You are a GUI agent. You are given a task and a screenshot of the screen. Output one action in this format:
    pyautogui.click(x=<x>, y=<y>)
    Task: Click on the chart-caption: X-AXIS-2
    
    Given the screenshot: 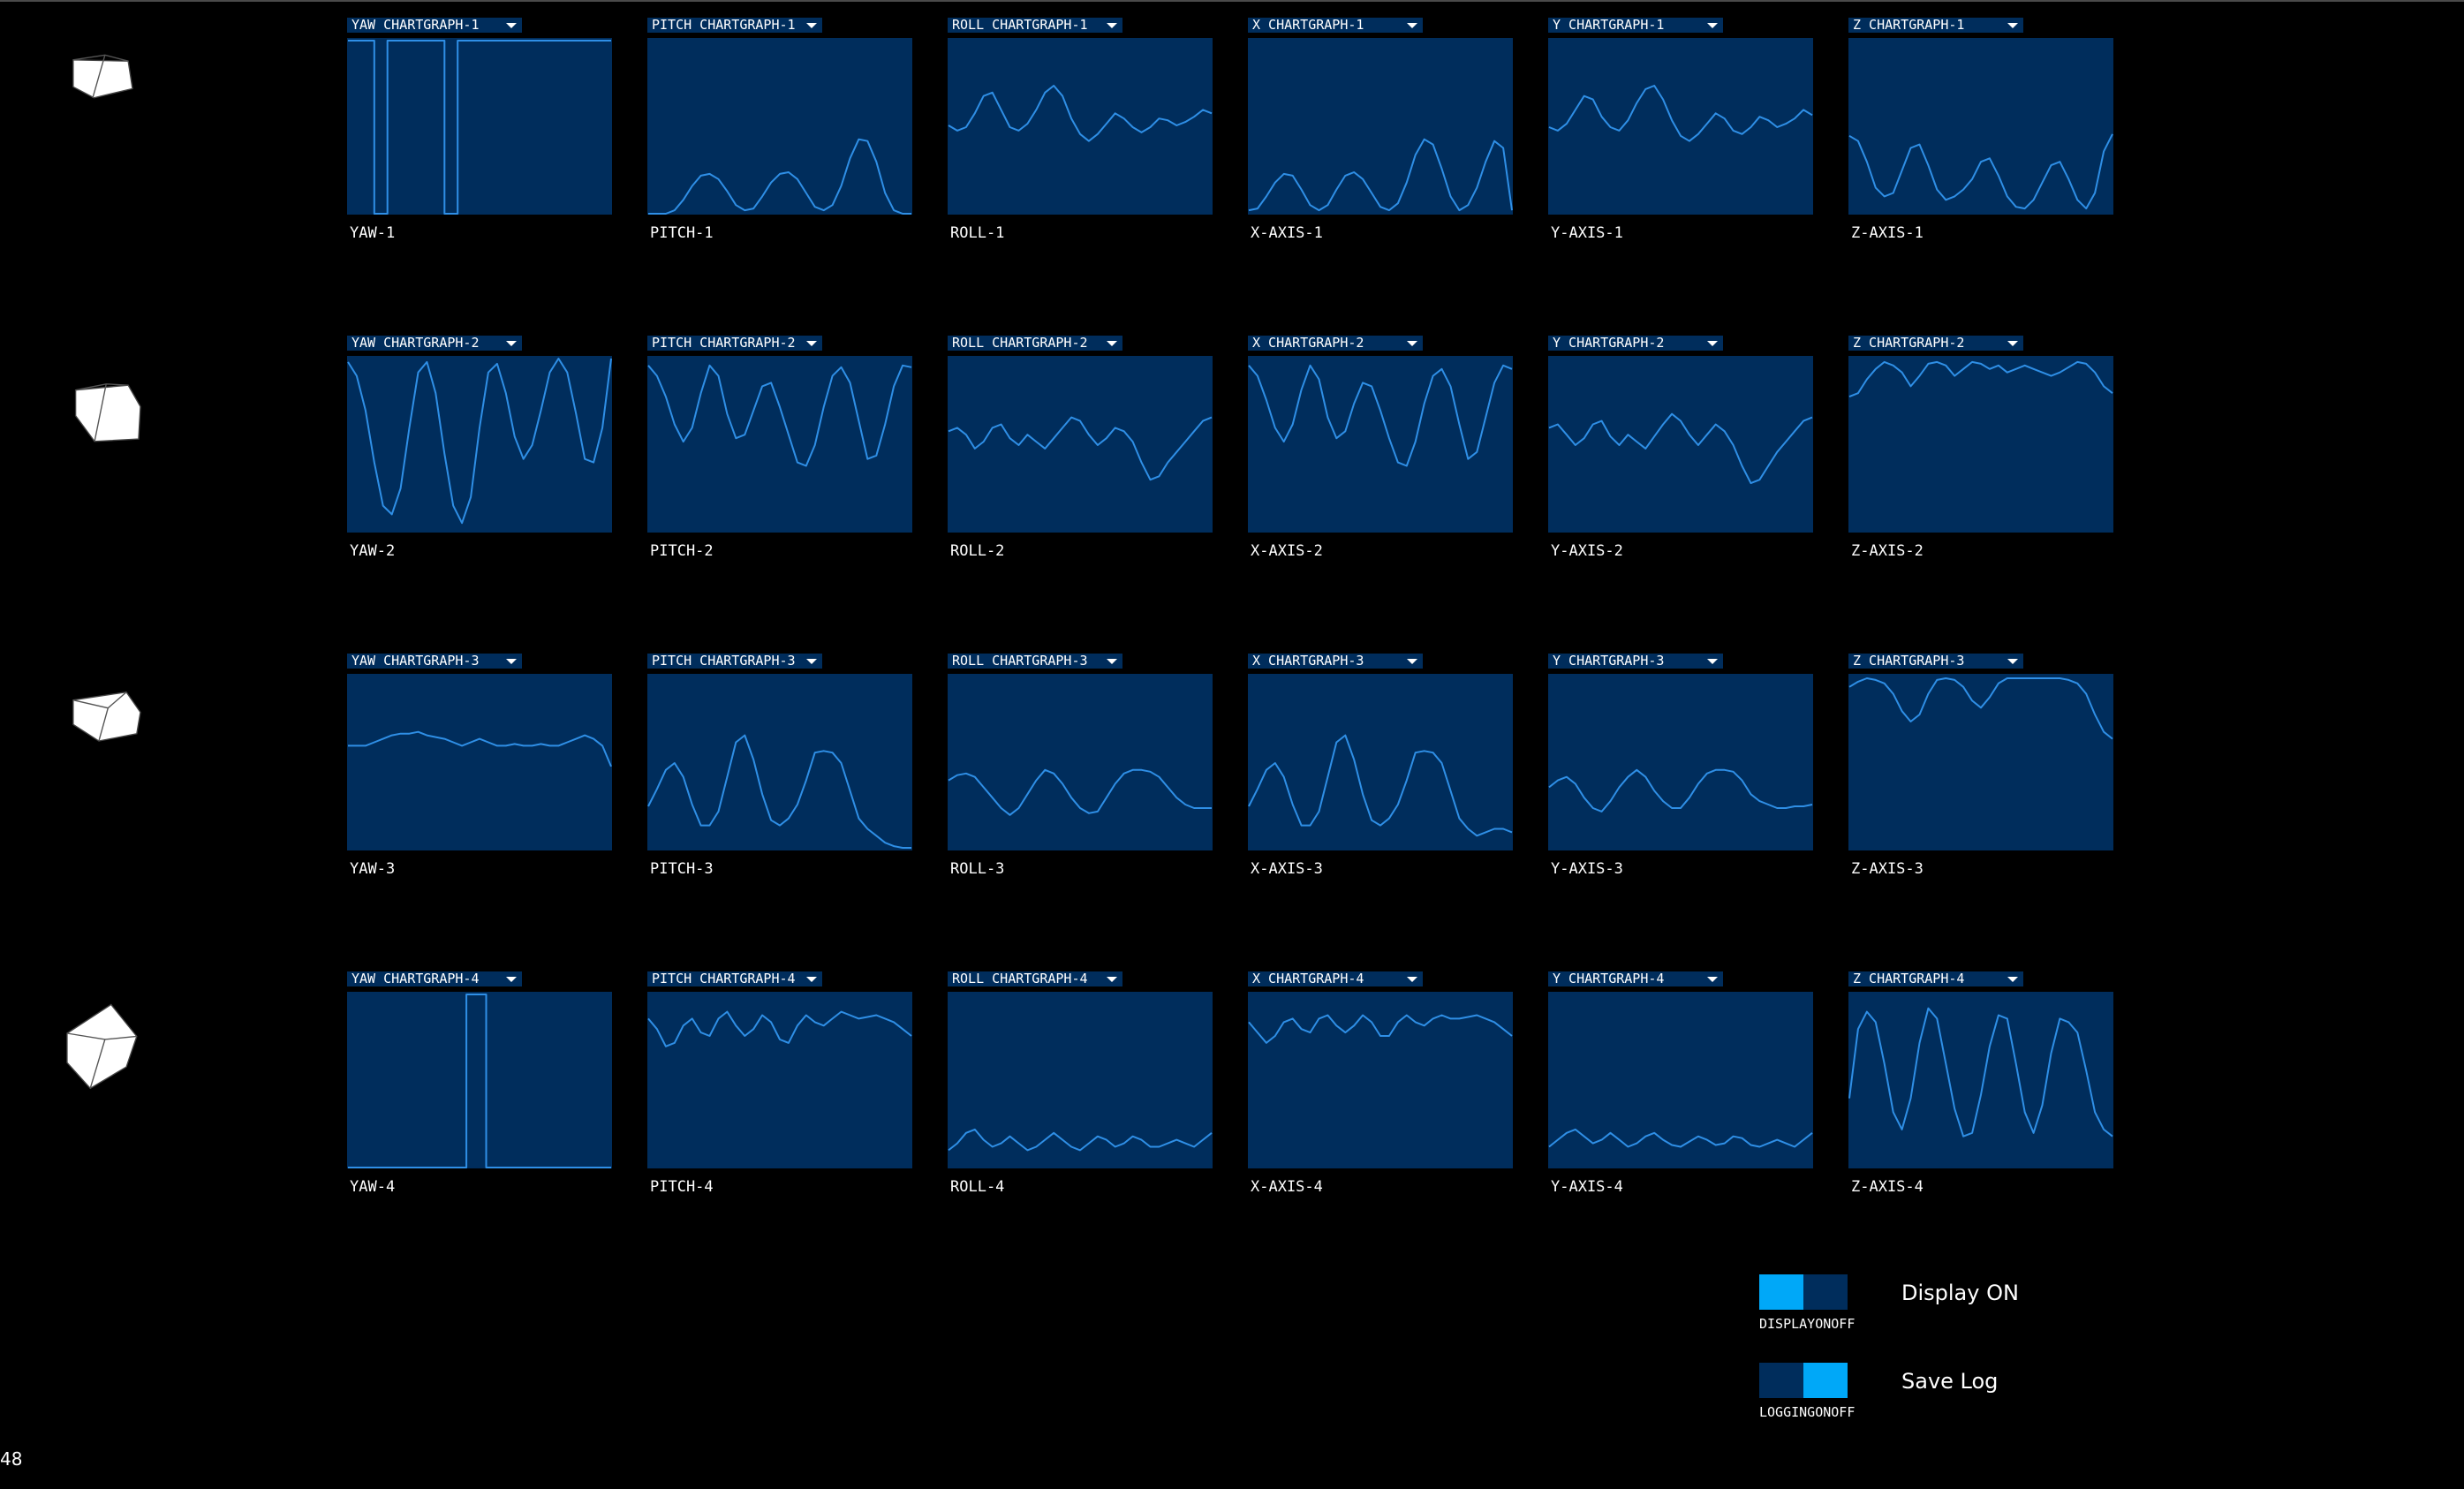 What is the action you would take?
    pyautogui.click(x=1287, y=551)
    